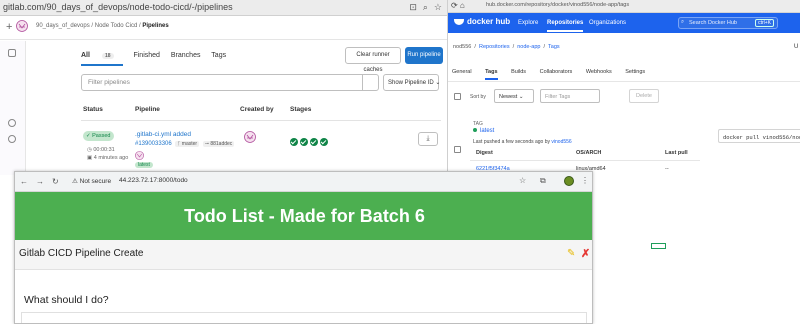  I want to click on branch-name: master, so click(189, 144).